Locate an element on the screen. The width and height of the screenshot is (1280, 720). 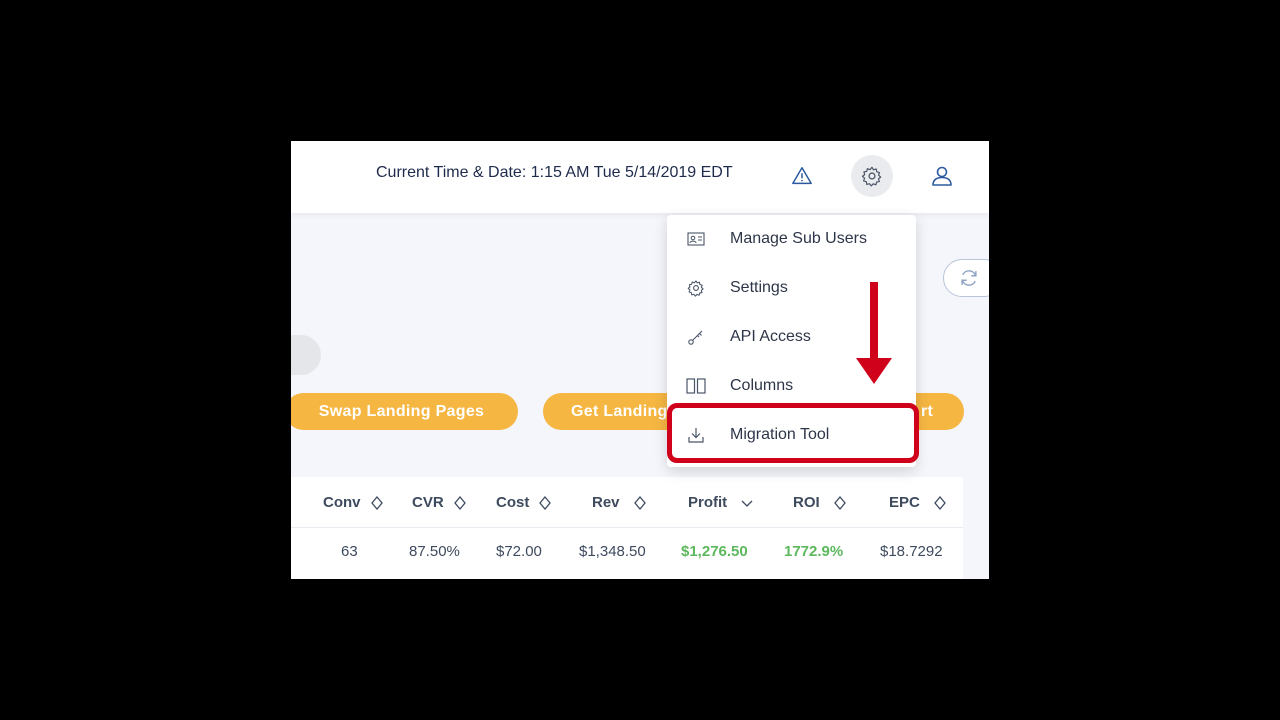
cell-epc: $18.7292 is located at coordinates (911, 551).